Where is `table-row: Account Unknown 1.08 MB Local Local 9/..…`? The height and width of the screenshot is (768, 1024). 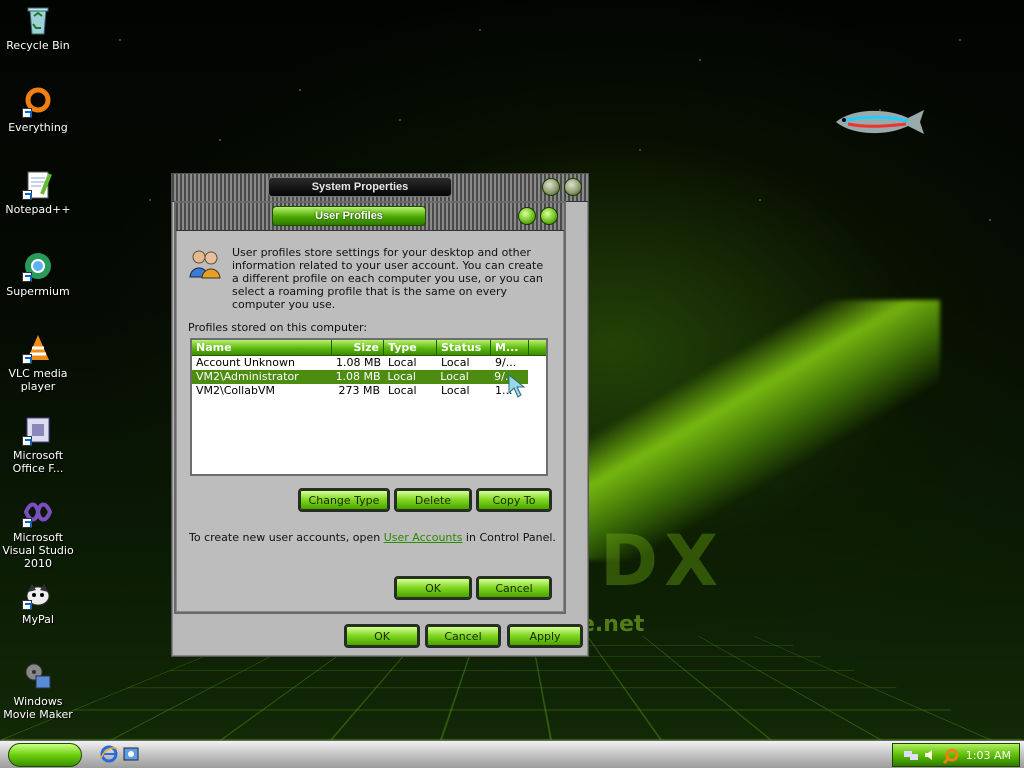 table-row: Account Unknown 1.08 MB Local Local 9/..… is located at coordinates (369, 363).